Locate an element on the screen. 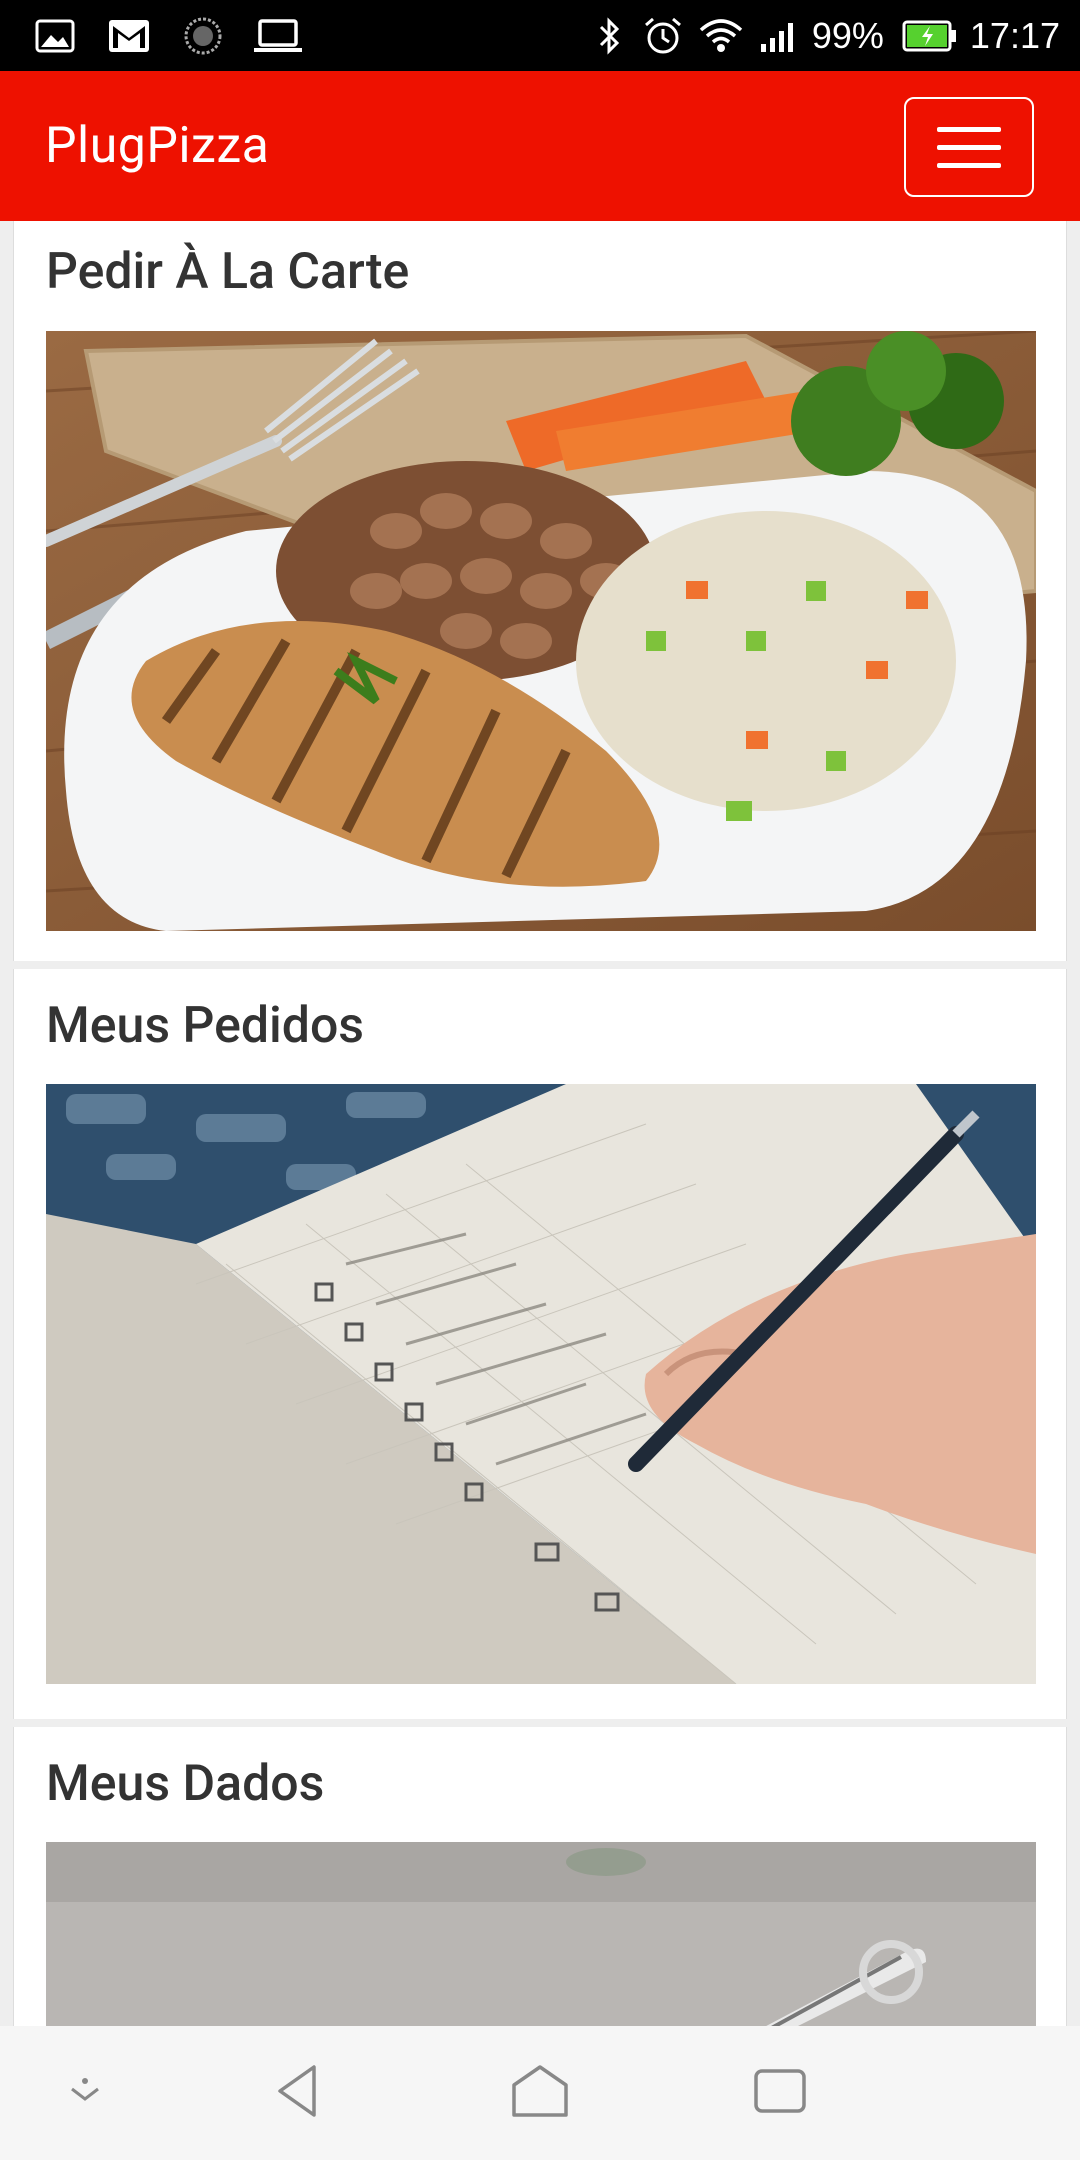 This screenshot has width=1080, height=2160. laptop-icon is located at coordinates (278, 36).